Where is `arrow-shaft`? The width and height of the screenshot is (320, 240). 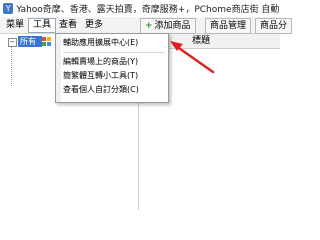
arrow-shaft is located at coordinates (194, 59).